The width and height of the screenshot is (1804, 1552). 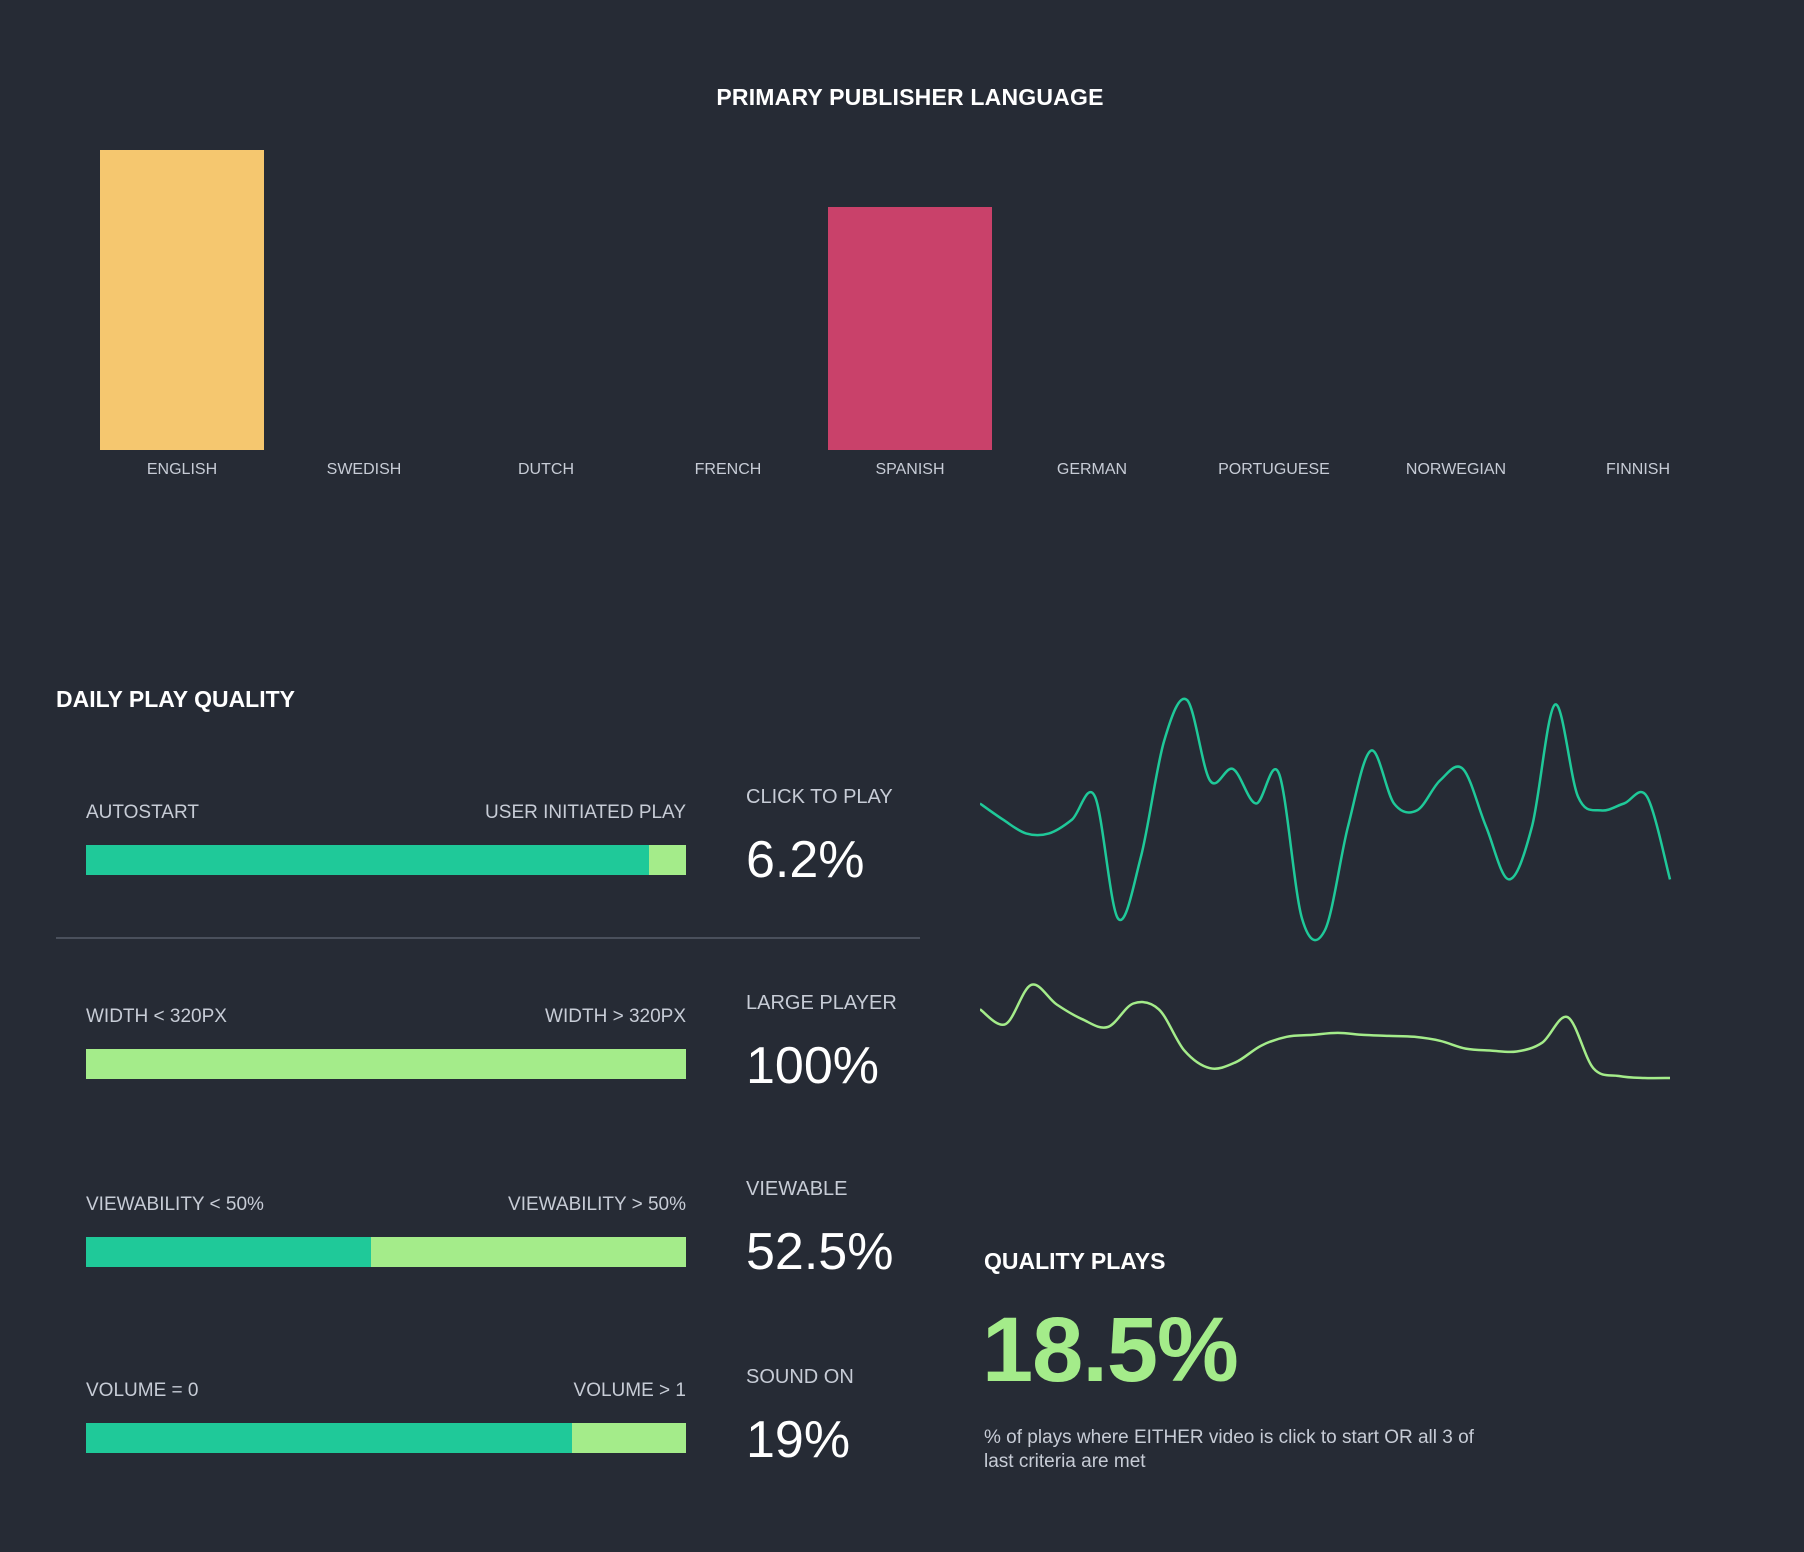 What do you see at coordinates (812, 1066) in the screenshot?
I see `large-player-value: 100%` at bounding box center [812, 1066].